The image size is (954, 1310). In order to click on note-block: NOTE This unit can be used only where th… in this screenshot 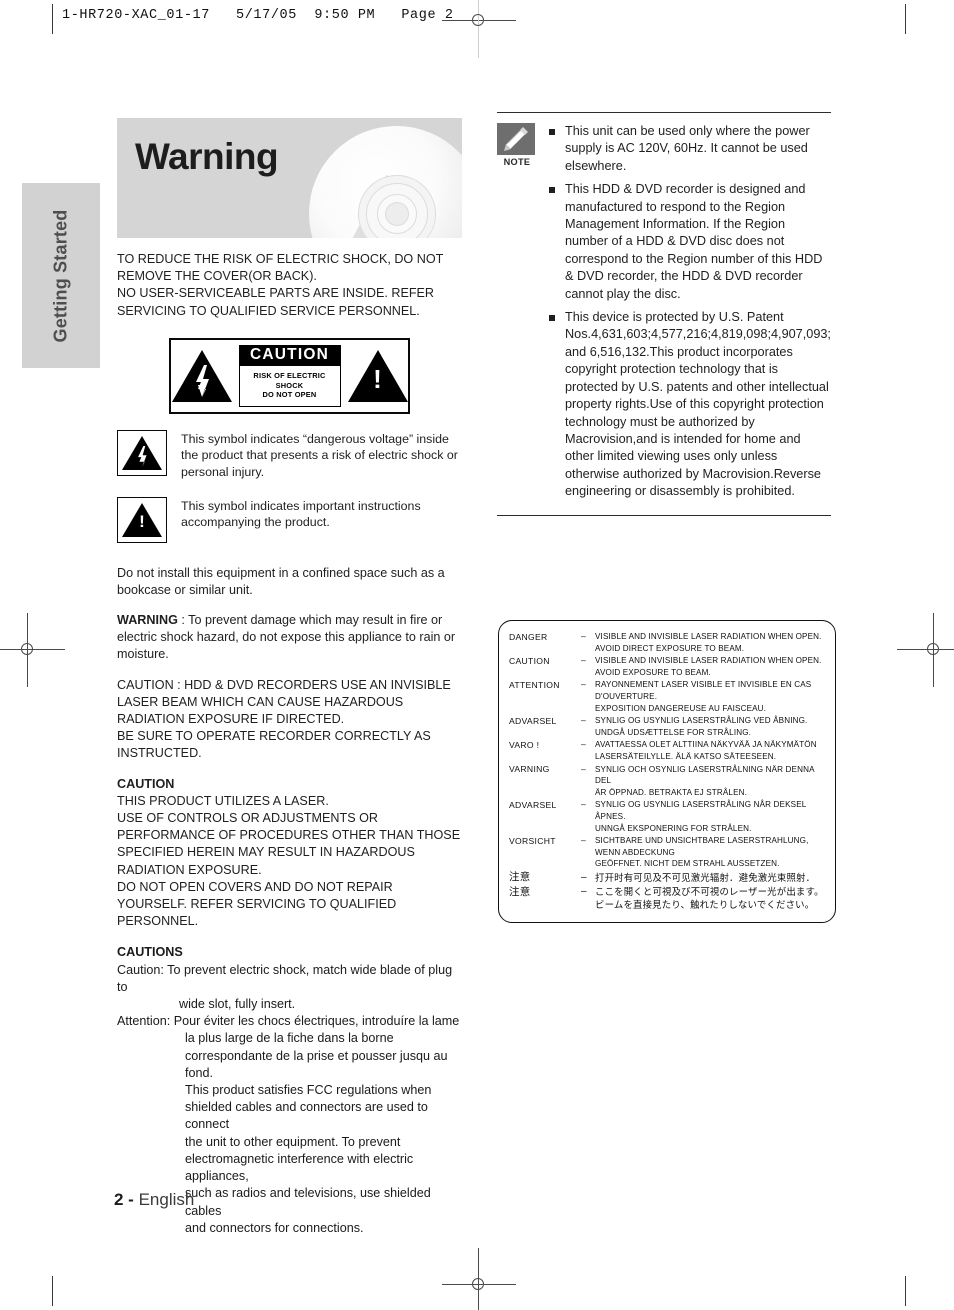, I will do `click(664, 315)`.